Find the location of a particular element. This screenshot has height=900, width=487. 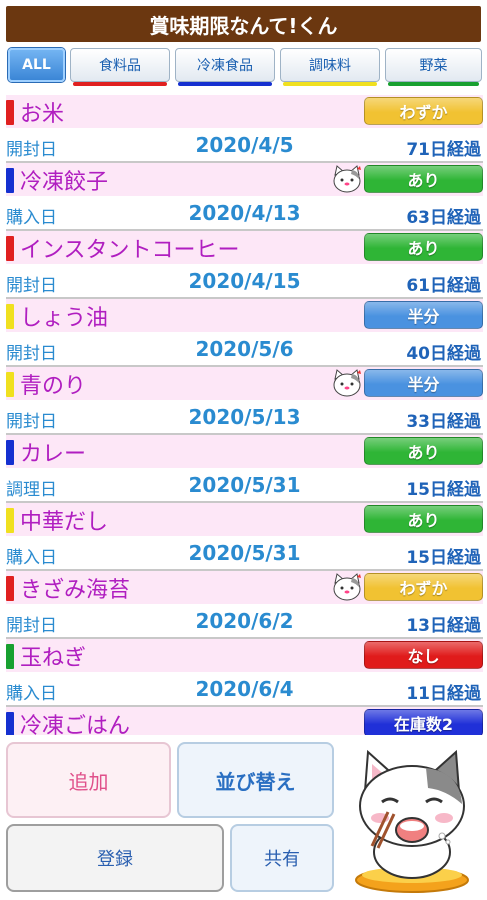

tab-all: ALL is located at coordinates (36, 65).